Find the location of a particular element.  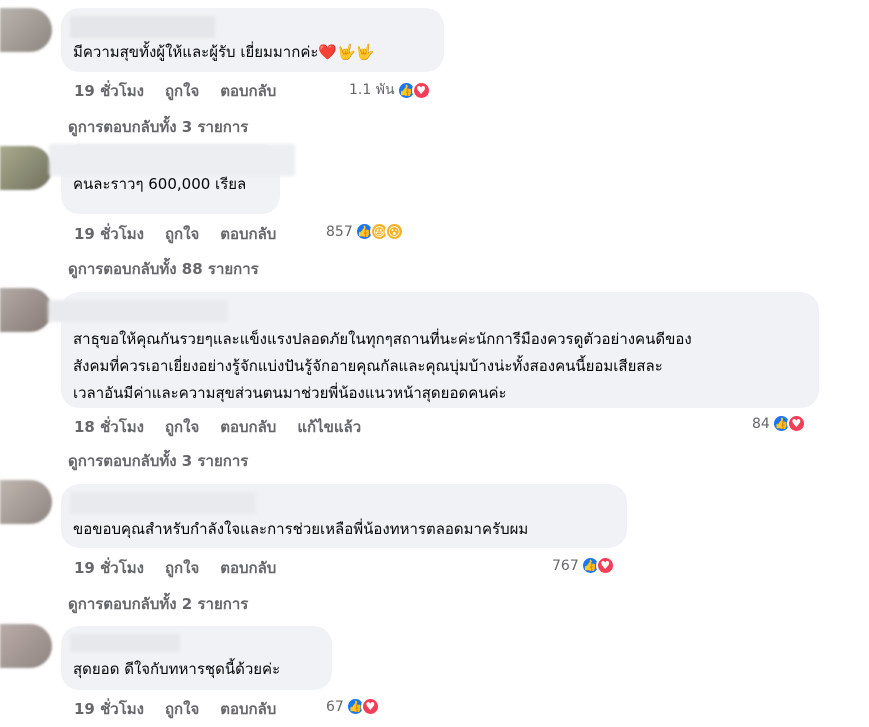

comment-actions: 18 ชั่วโมง ถูกใจ ตอบกลับ แก้ไขแล้ว is located at coordinates (228, 427).